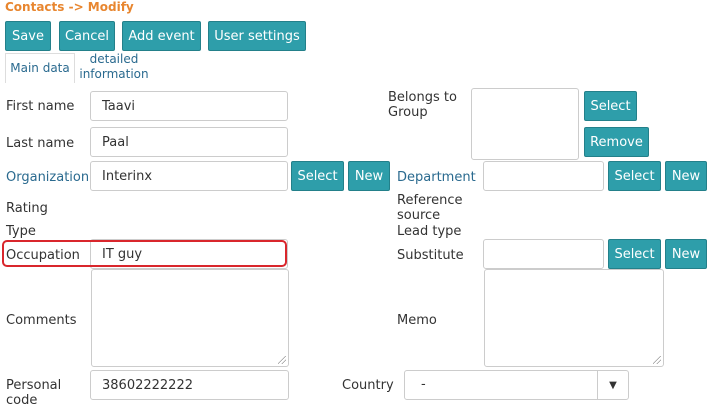 The image size is (717, 416). Describe the element at coordinates (417, 320) in the screenshot. I see `memo-label: Memo` at that location.